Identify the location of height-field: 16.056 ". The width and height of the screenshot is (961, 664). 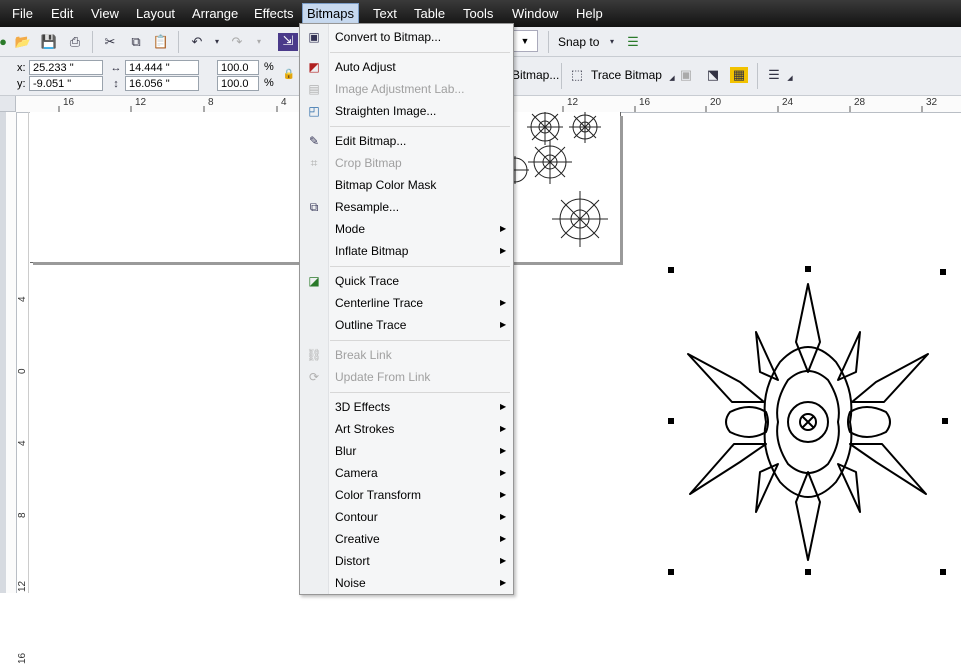
(162, 83).